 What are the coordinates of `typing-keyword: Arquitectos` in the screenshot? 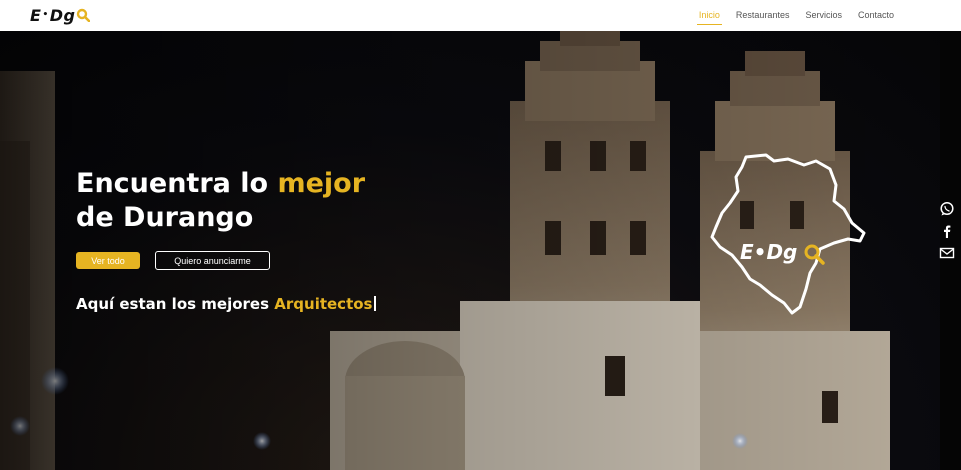 It's located at (323, 304).